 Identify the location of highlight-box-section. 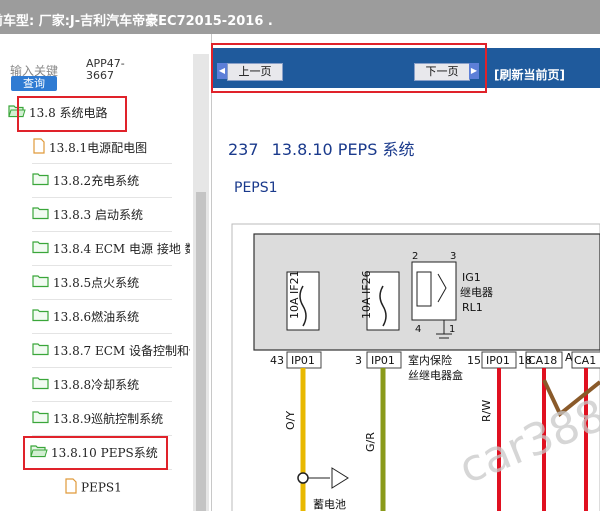
(72, 114).